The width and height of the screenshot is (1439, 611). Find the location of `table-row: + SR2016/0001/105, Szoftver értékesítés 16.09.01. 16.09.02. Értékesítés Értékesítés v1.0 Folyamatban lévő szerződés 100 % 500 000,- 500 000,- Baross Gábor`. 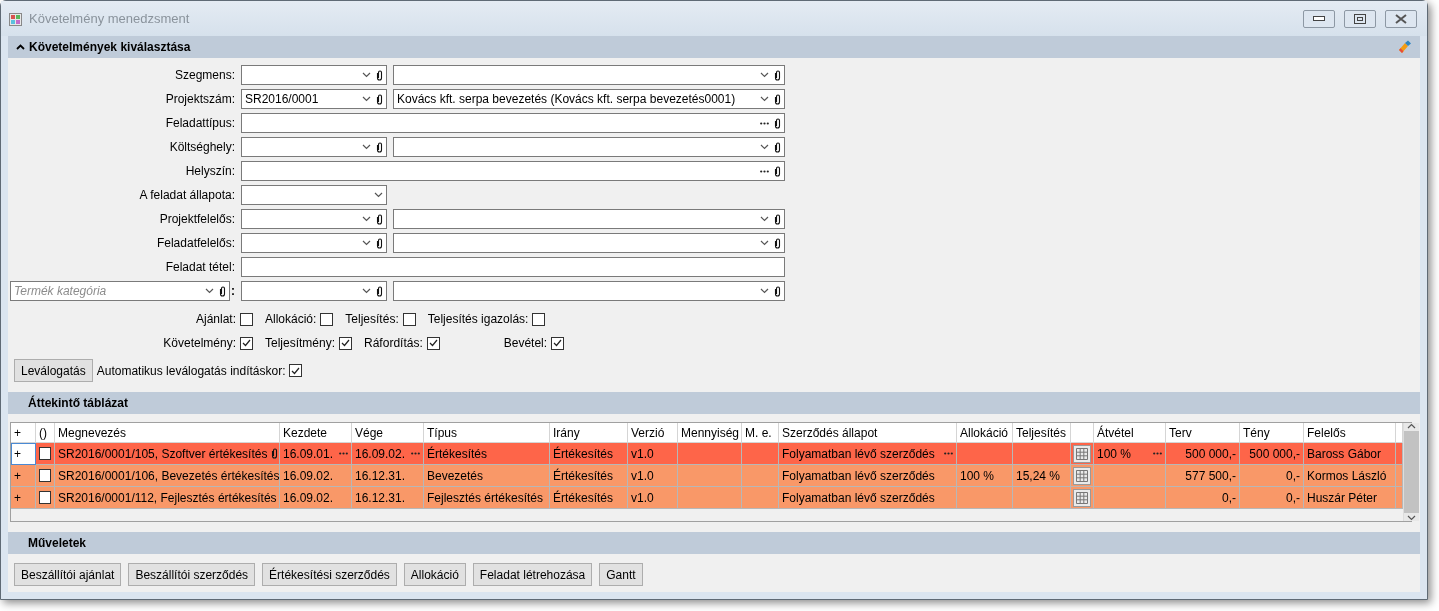

table-row: + SR2016/0001/105, Szoftver értékesítés 16.09.01. 16.09.02. Értékesítés Értékesítés v1.0 Folyamatban lévő szerződés 100 % 500 000,- 500 000,- Baross Gábor is located at coordinates (707, 454).